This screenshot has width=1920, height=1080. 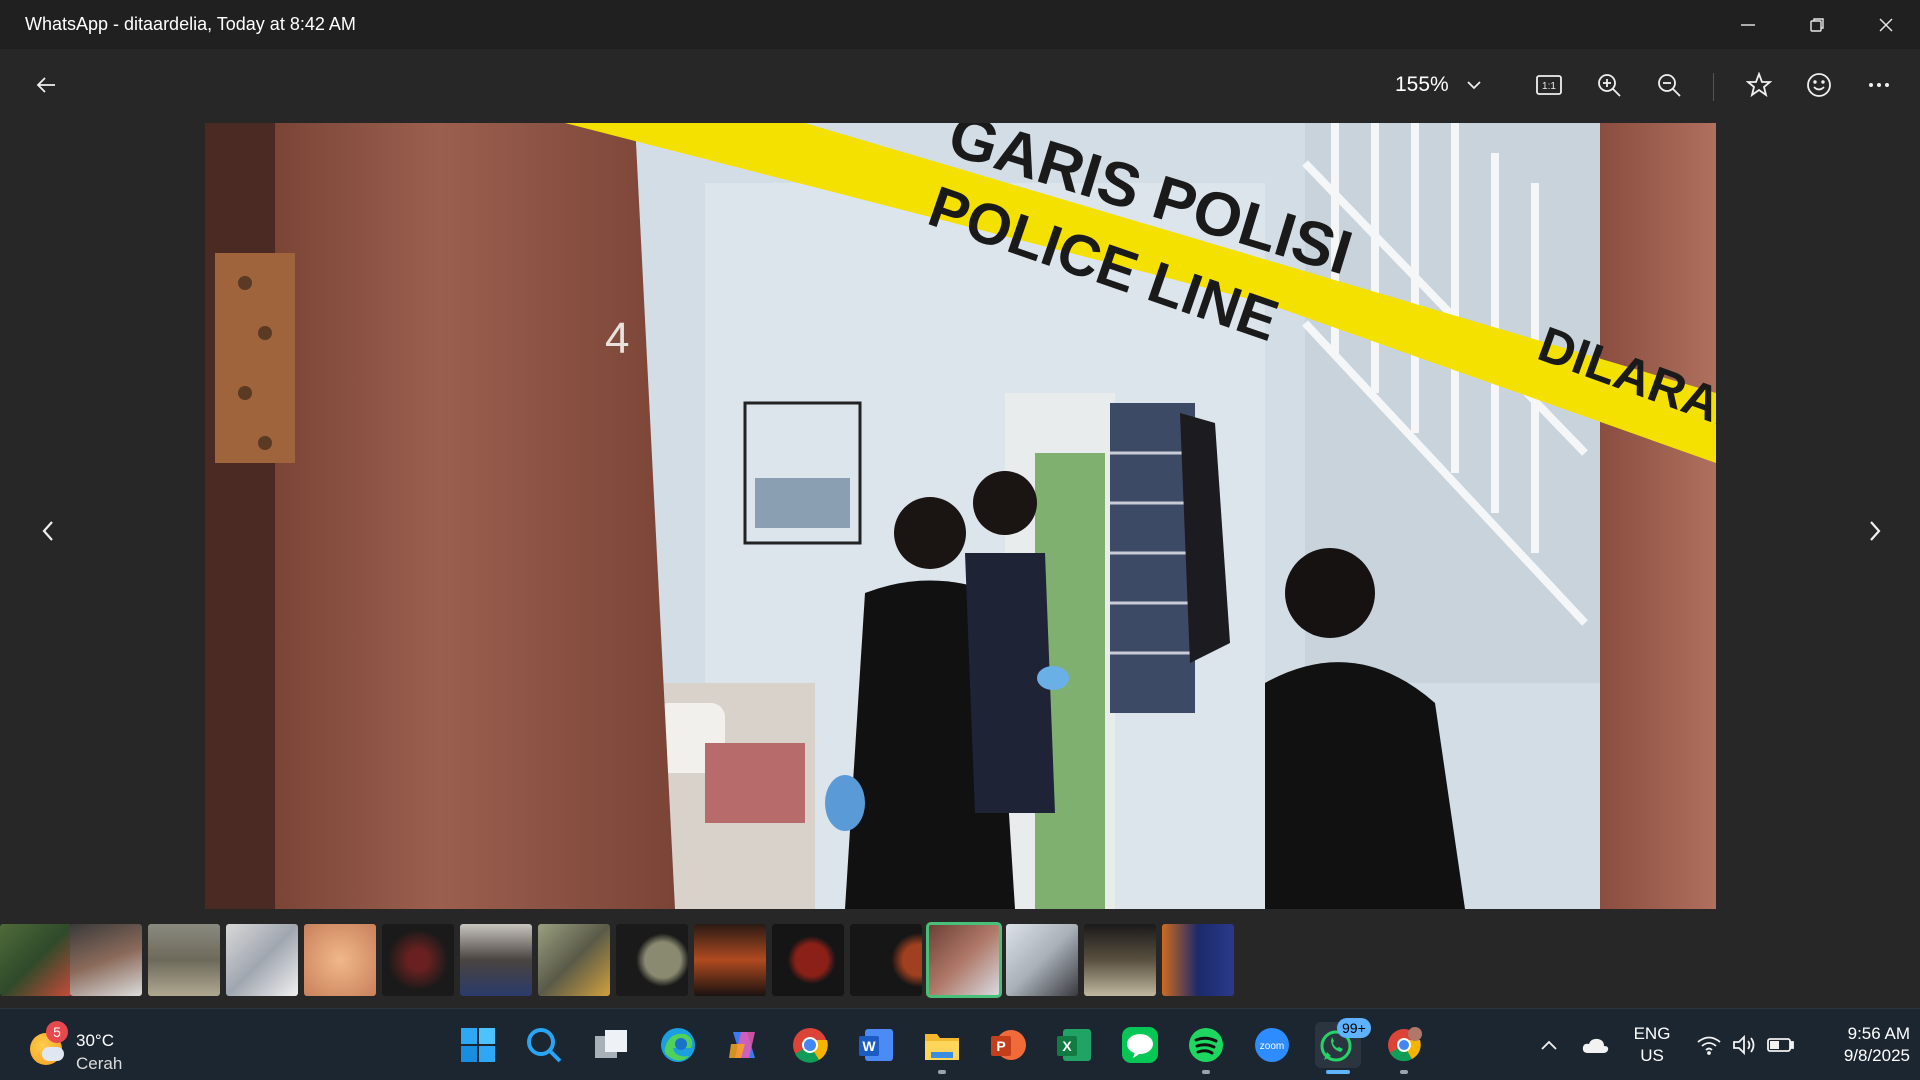 I want to click on task-view-button, so click(x=611, y=1045).